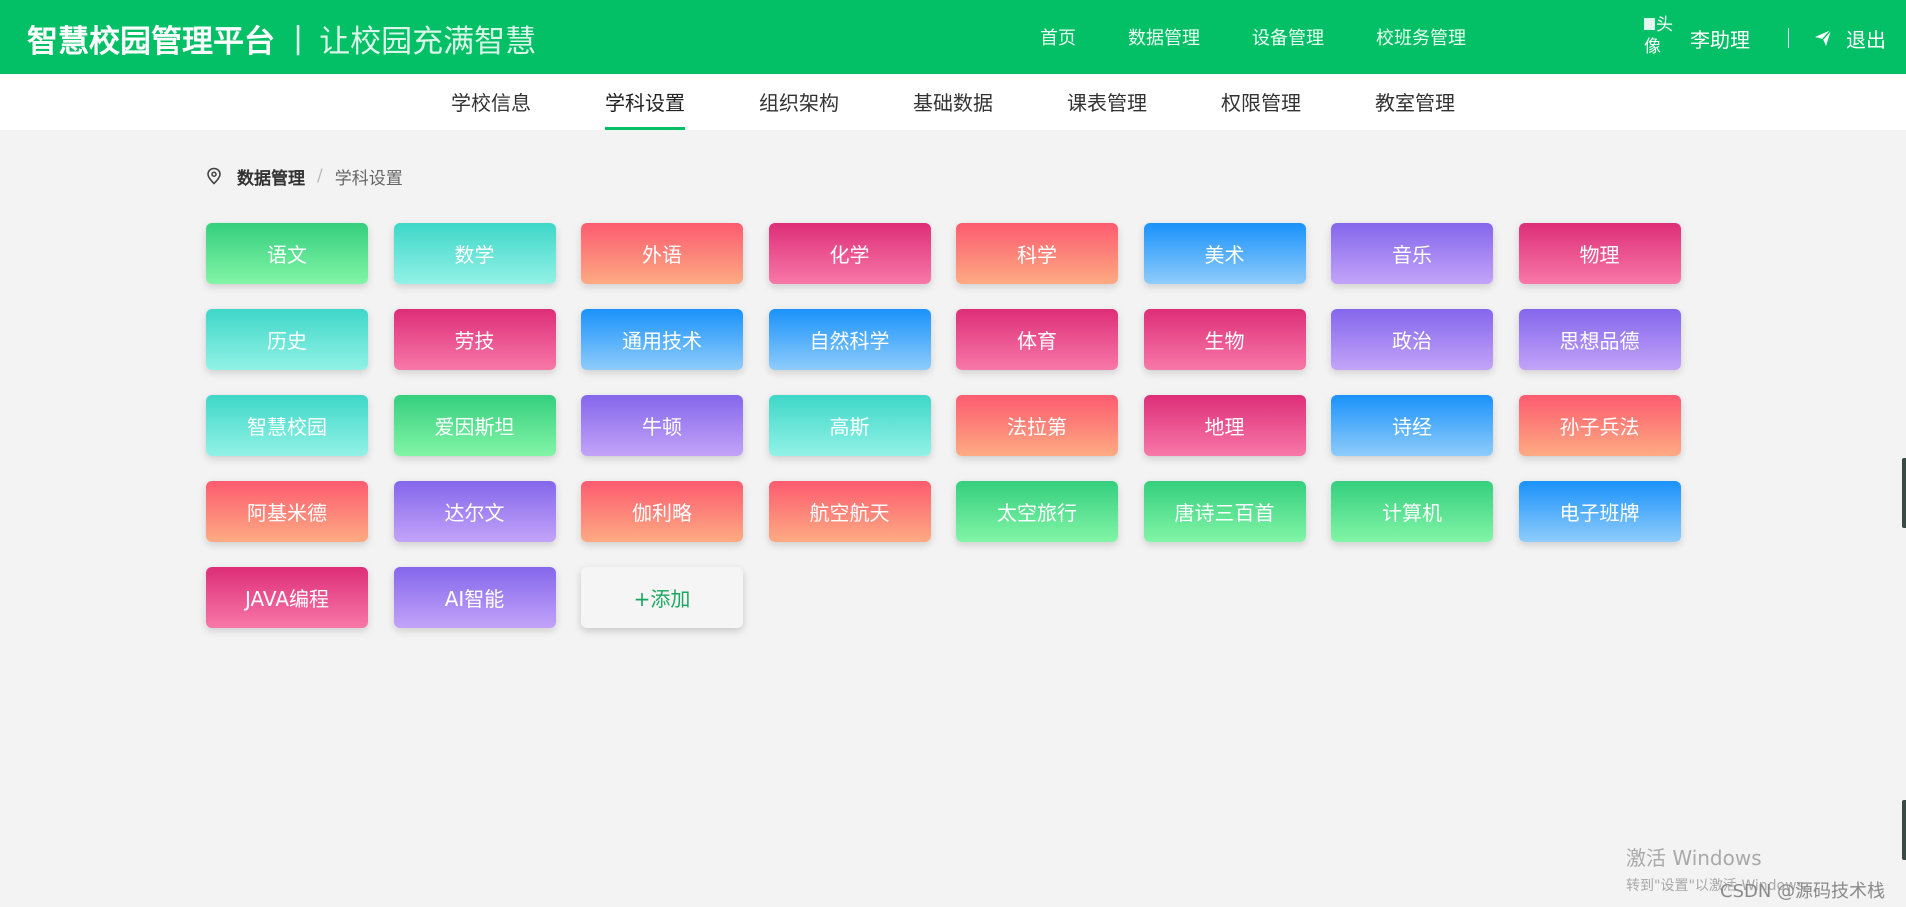  I want to click on subject-tile: 数学, so click(474, 253).